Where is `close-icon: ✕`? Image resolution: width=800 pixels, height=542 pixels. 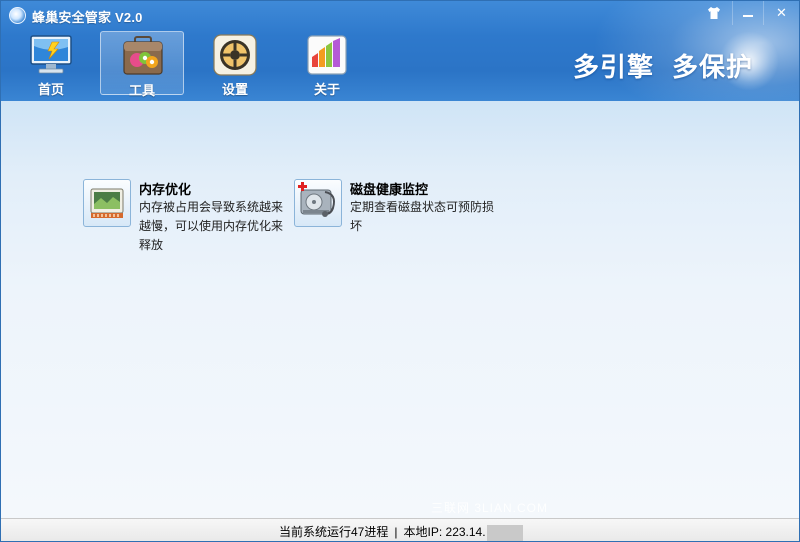
close-icon: ✕ is located at coordinates (781, 12).